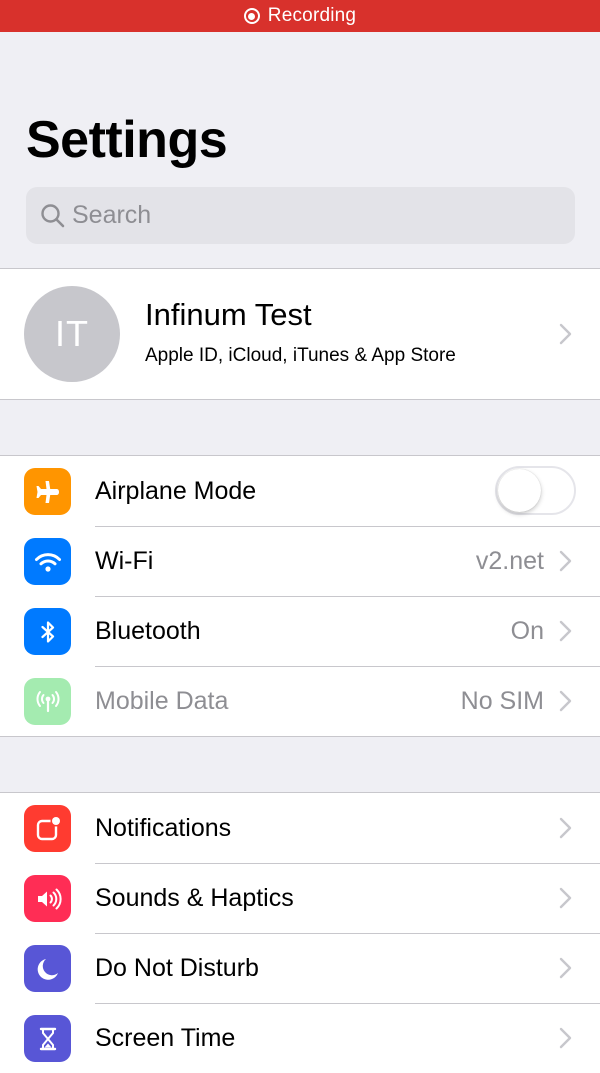  Describe the element at coordinates (300, 1038) in the screenshot. I see `screen-time-row: Screen Time` at that location.